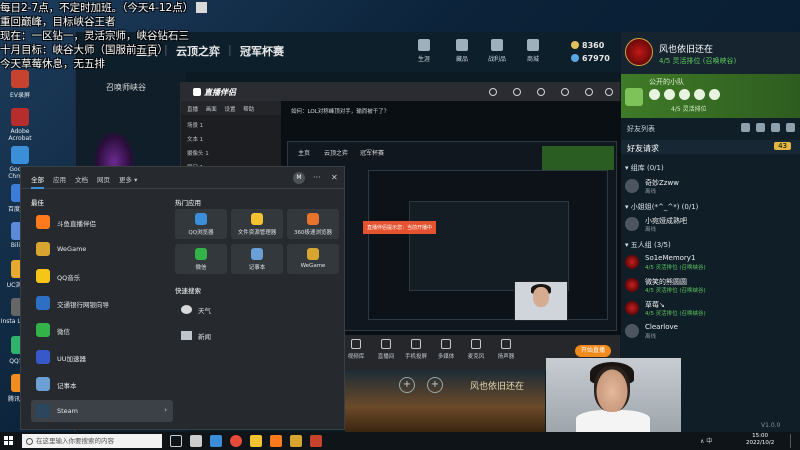 The height and width of the screenshot is (450, 800). What do you see at coordinates (760, 440) in the screenshot?
I see `taskbar-clock: 15:00 2022/10/2` at bounding box center [760, 440].